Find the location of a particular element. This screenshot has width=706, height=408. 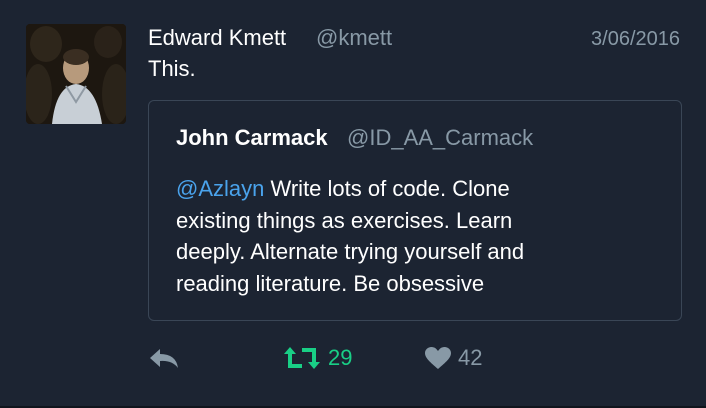

like-count: 42 is located at coordinates (470, 357).